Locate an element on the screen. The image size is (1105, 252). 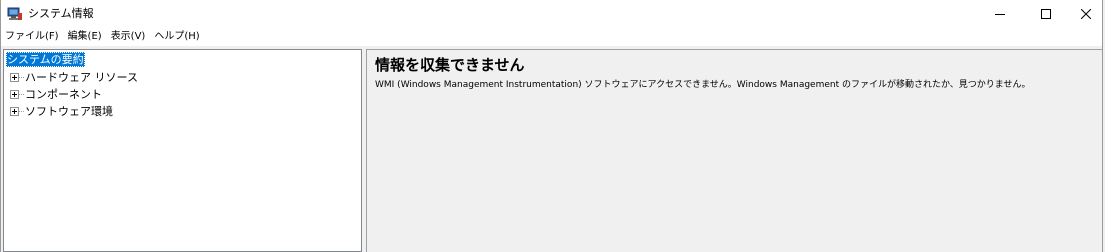
tree-item-system-summary: システムの要約 is located at coordinates (45, 59).